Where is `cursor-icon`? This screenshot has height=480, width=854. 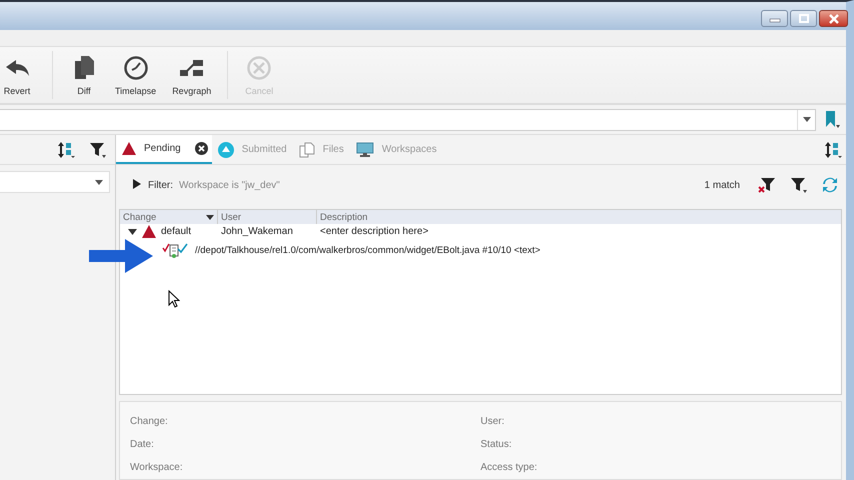 cursor-icon is located at coordinates (174, 299).